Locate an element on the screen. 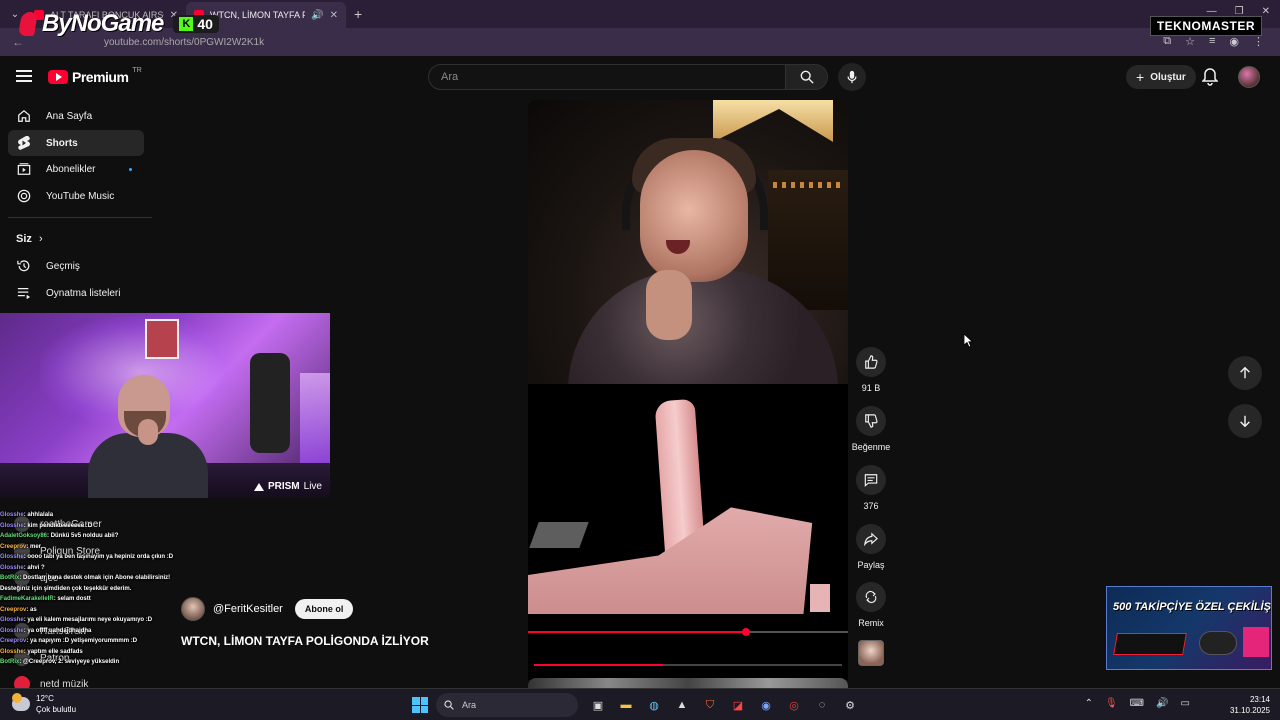 This screenshot has height=720, width=1280. weather-widget: 12°C Çok bulutlu is located at coordinates (44, 704).